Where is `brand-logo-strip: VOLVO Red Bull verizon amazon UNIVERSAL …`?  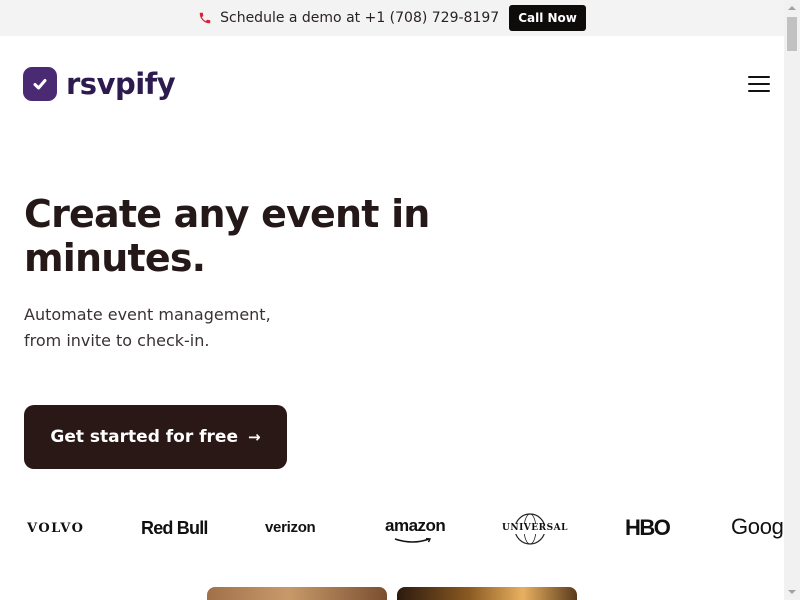
brand-logo-strip: VOLVO Red Bull verizon amazon UNIVERSAL … is located at coordinates (392, 529).